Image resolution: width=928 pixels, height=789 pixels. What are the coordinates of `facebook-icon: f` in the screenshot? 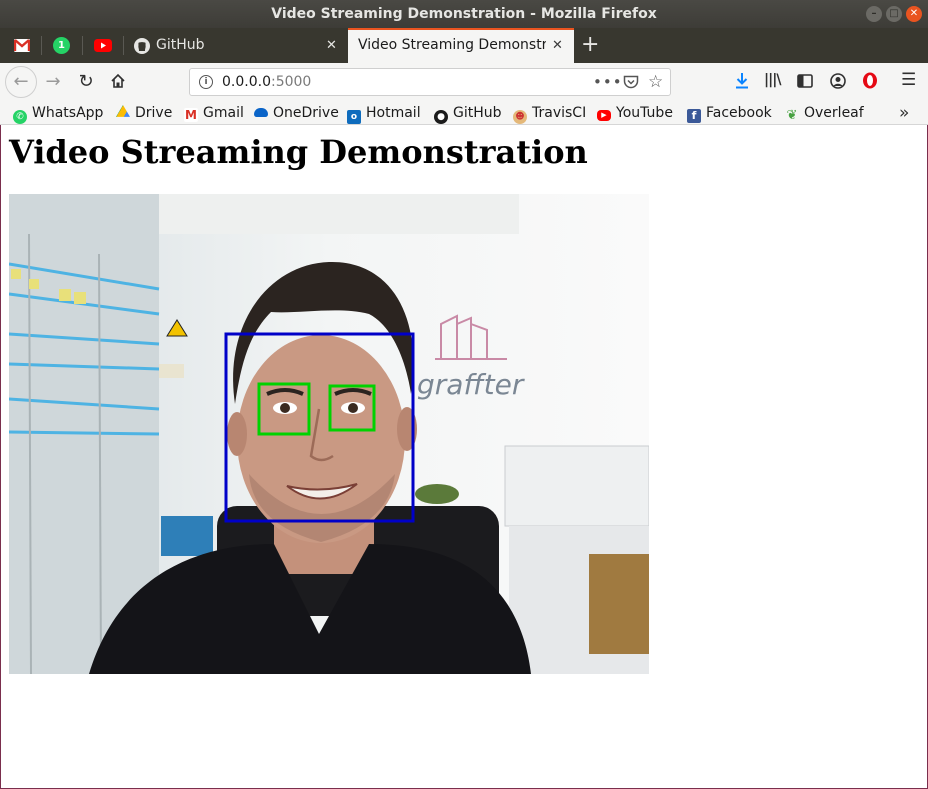 It's located at (694, 116).